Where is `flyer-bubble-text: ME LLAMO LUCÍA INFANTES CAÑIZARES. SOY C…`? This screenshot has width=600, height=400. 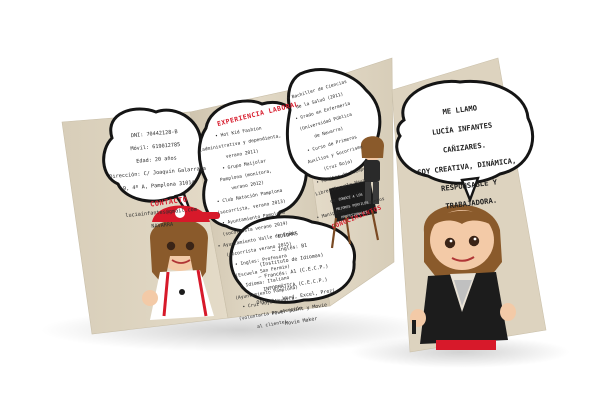
flyer-bubble-text: ME LLAMO LUCÍA INFANTES CAÑIZARES. SOY C… is located at coordinates (465, 152).